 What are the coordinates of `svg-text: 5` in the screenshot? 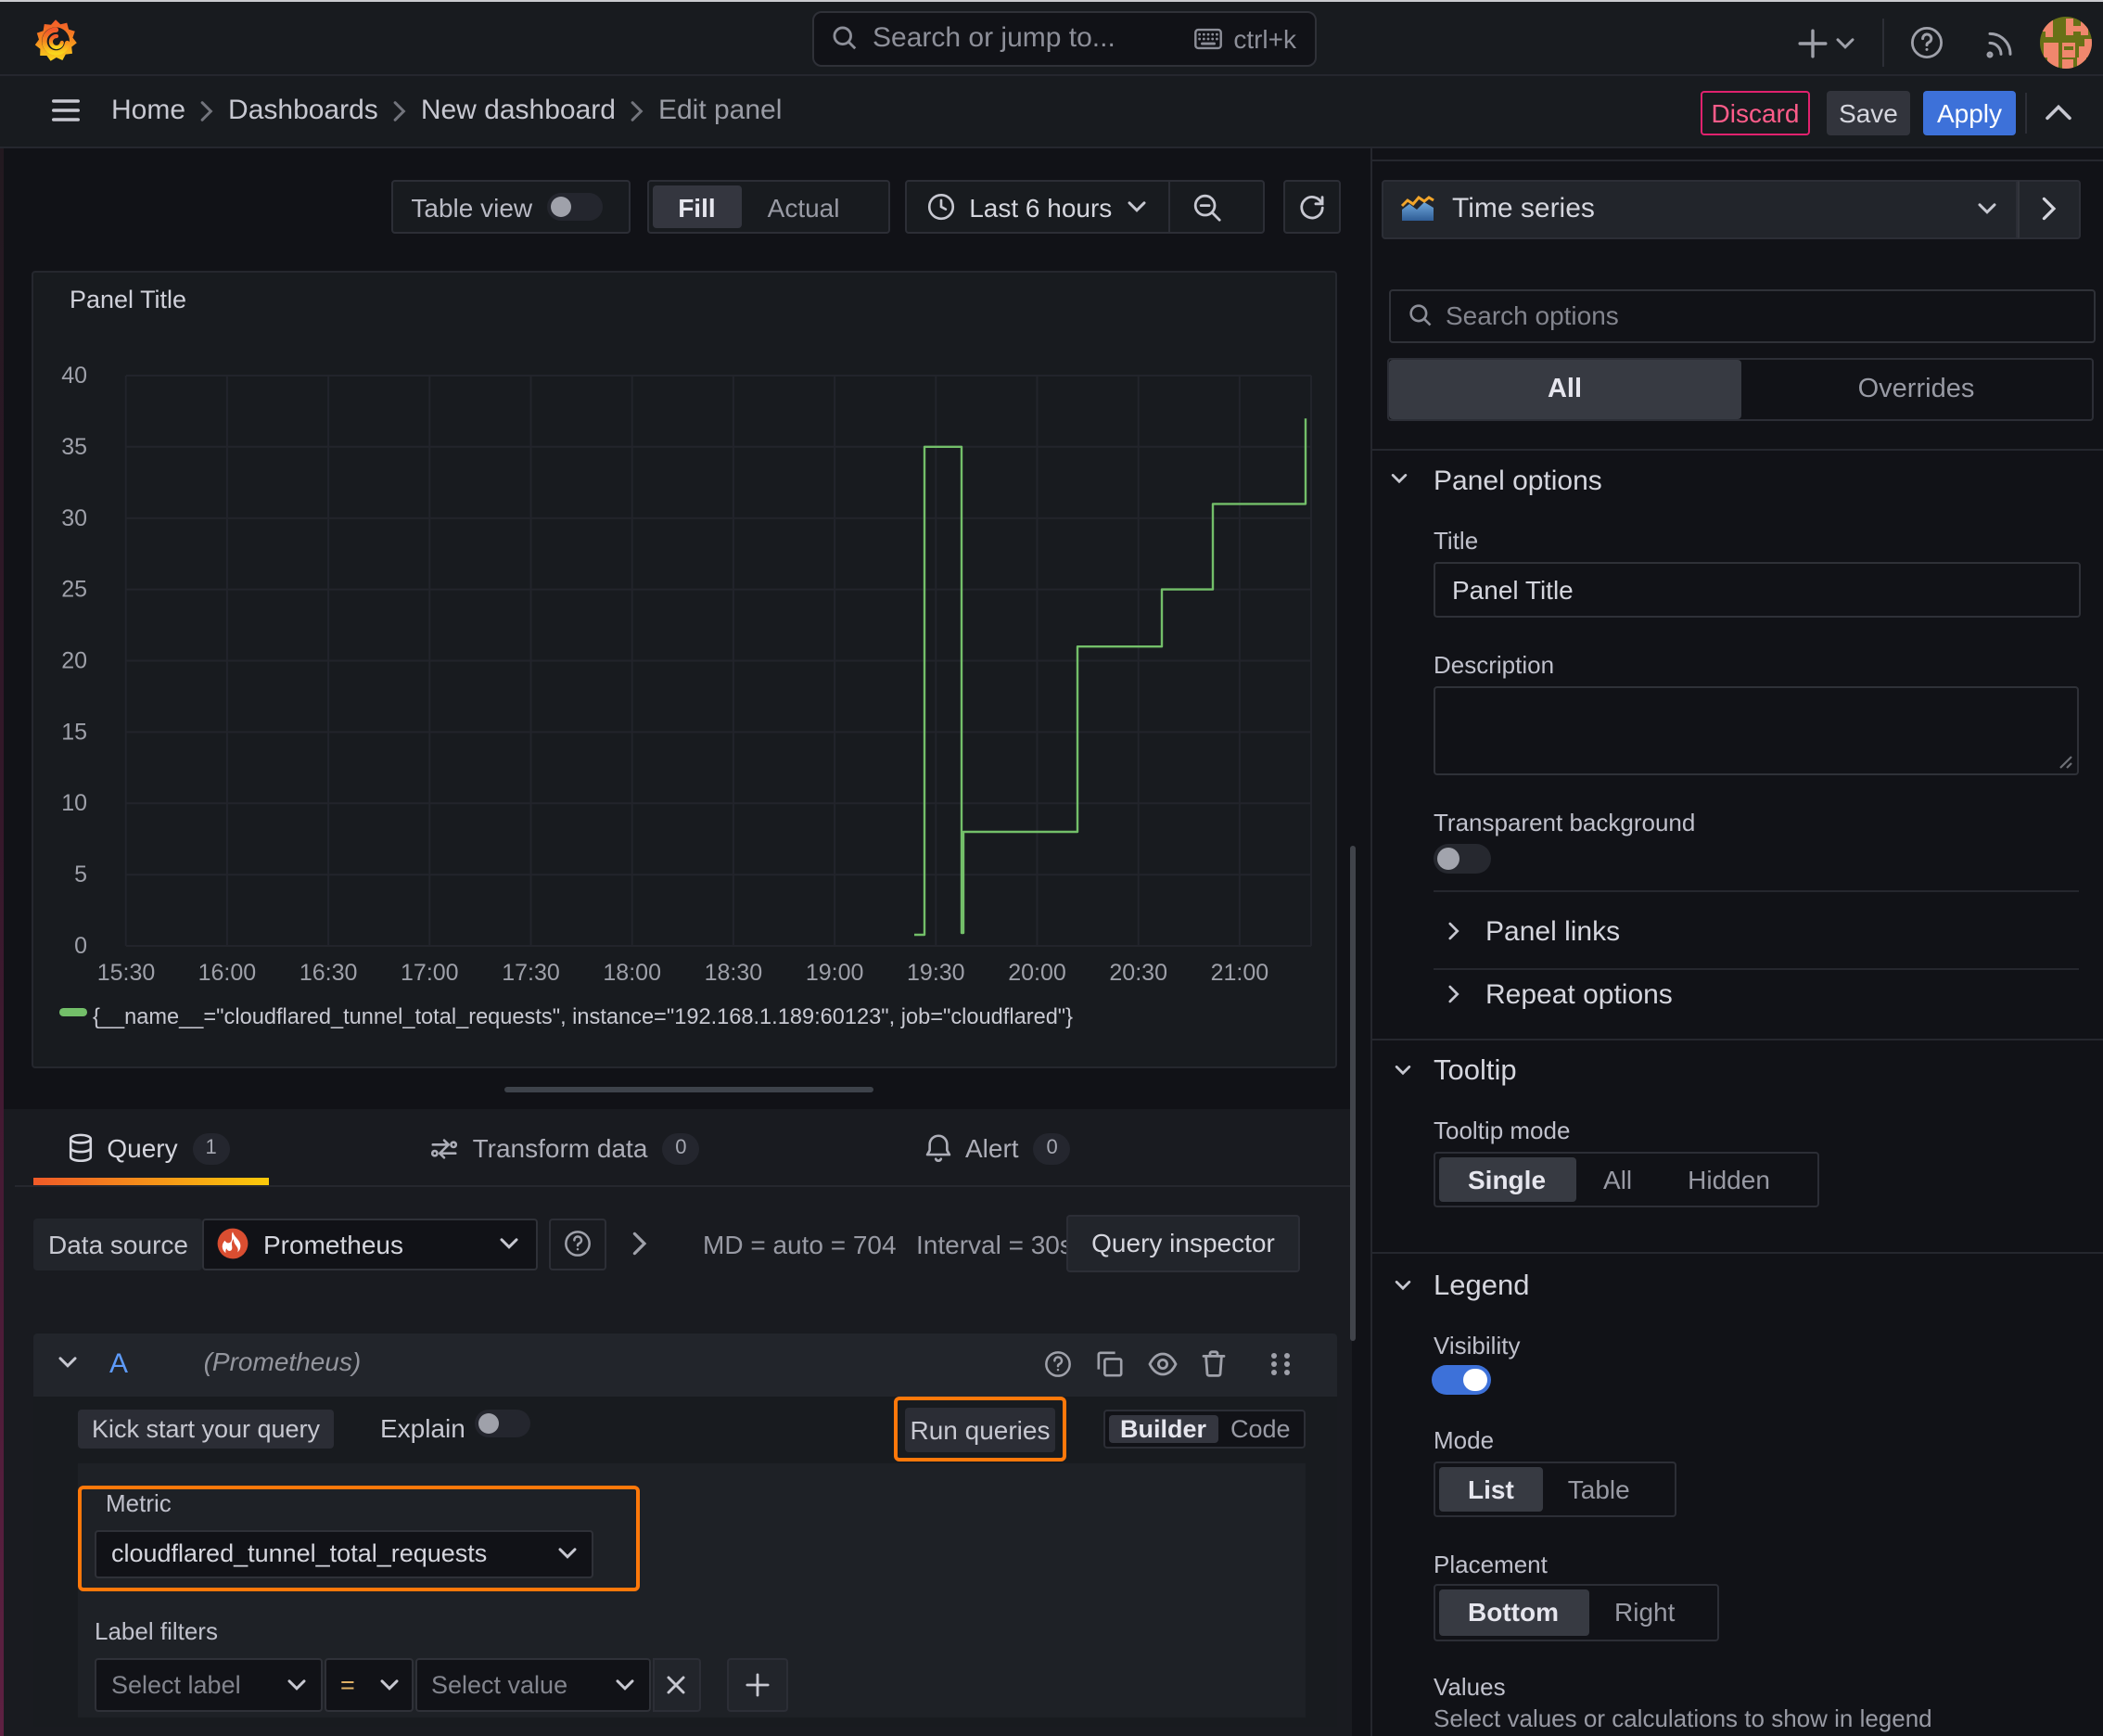 It's located at (79, 874).